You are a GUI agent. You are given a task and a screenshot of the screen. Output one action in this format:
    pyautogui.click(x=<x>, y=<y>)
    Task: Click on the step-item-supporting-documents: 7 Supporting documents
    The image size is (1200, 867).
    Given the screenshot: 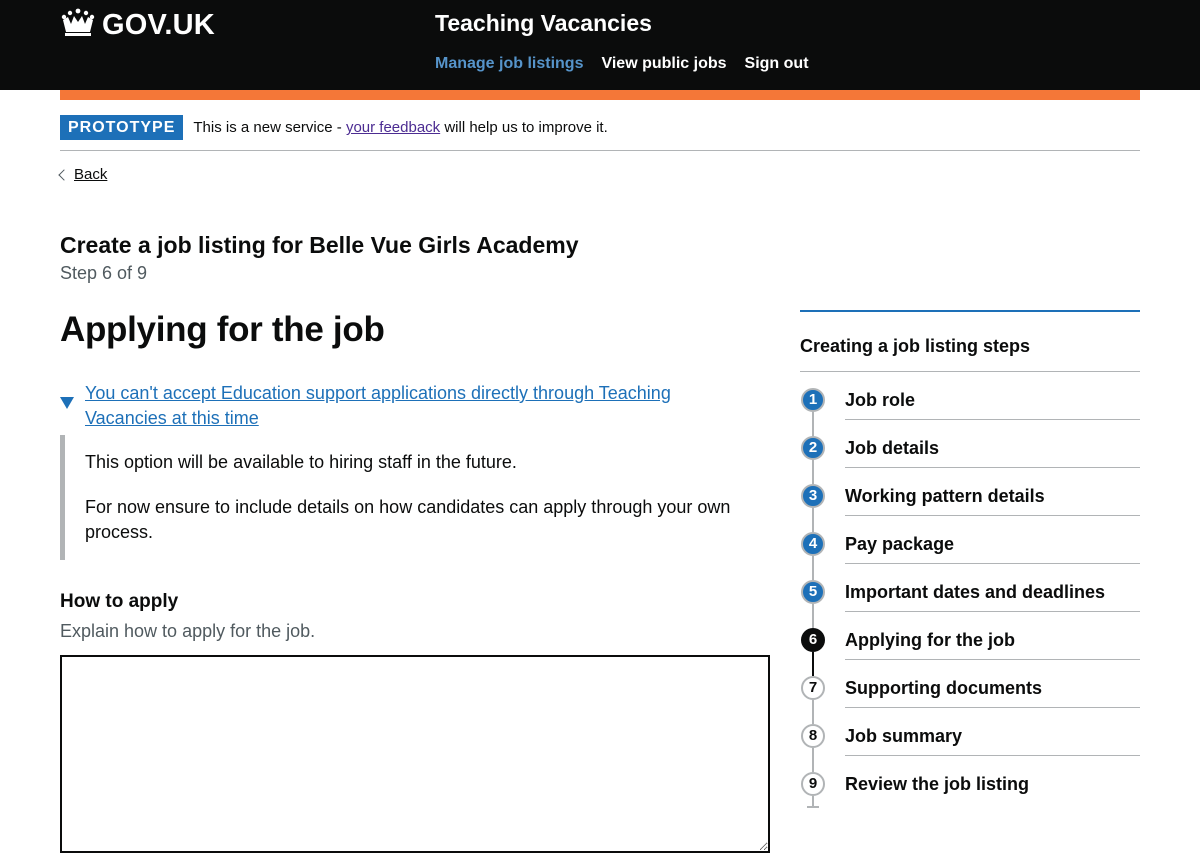 What is the action you would take?
    pyautogui.click(x=970, y=692)
    